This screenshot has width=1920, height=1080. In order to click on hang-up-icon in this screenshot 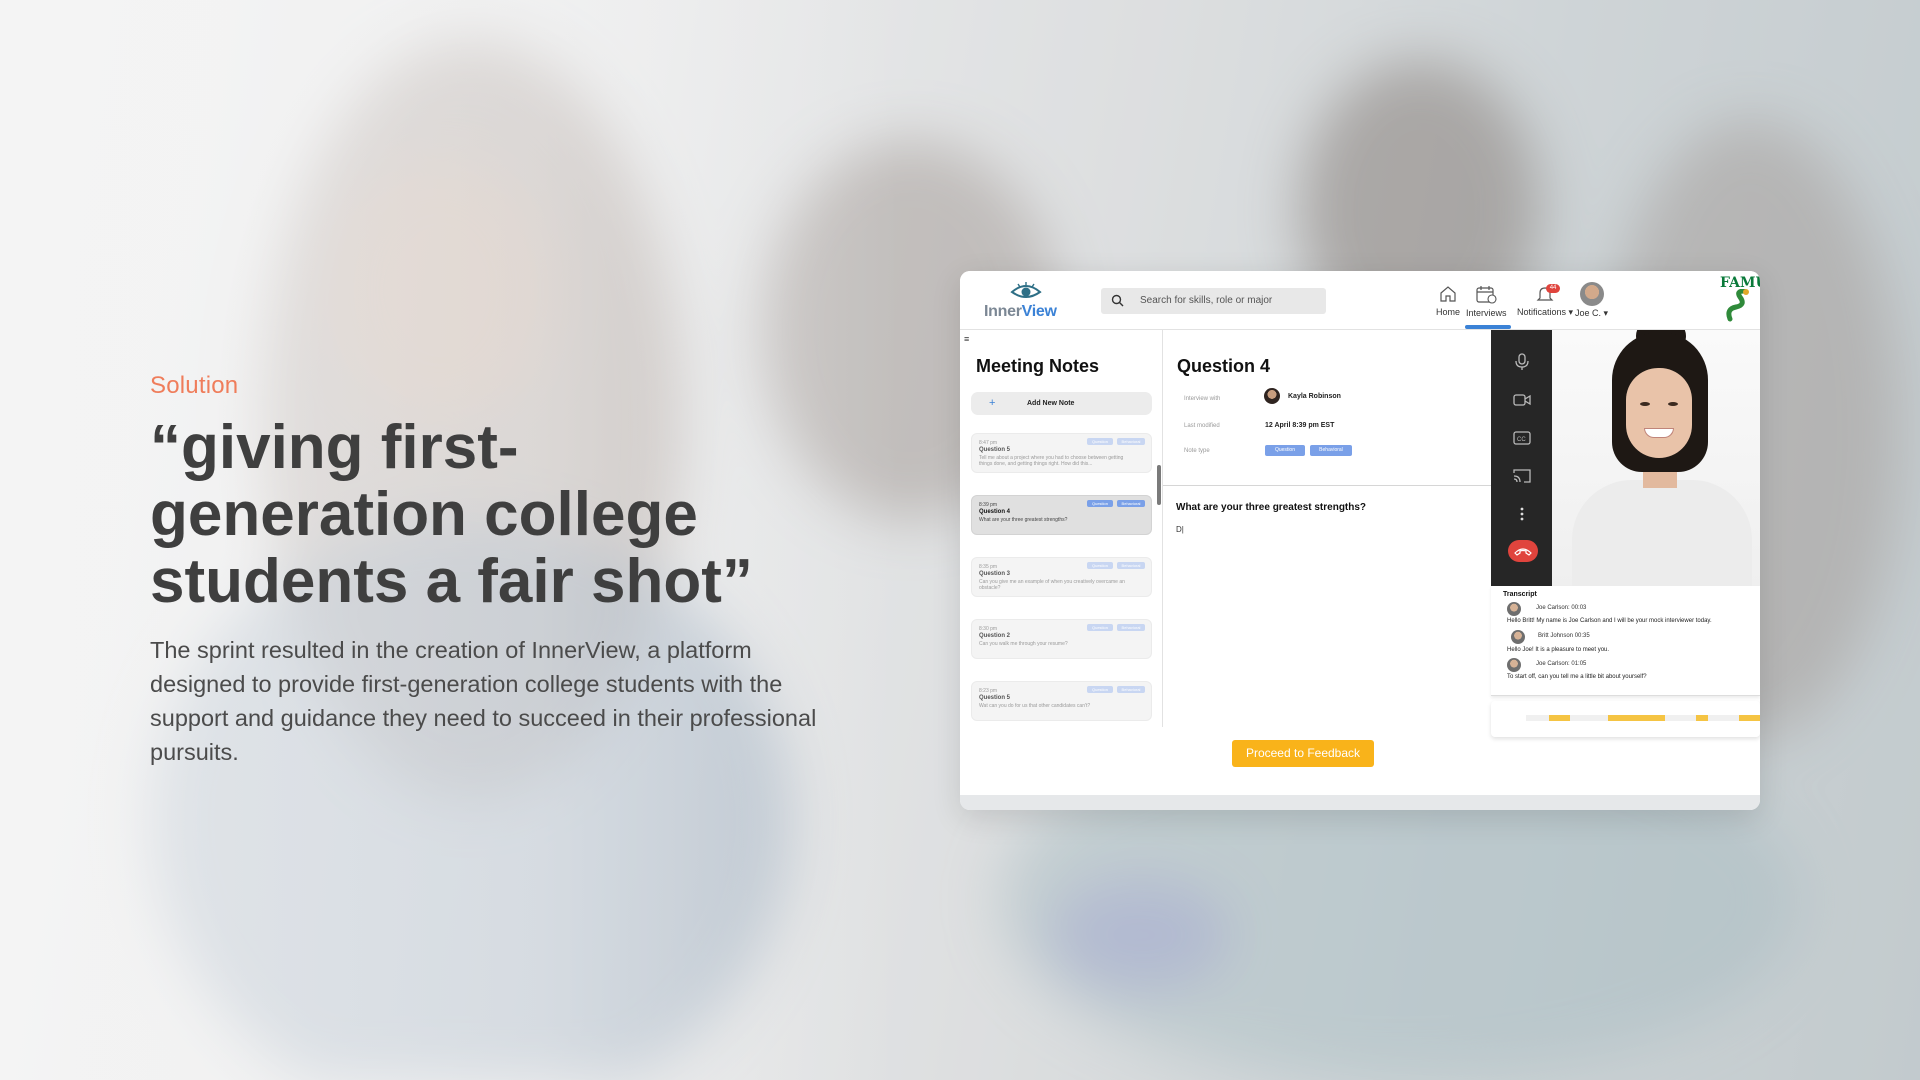, I will do `click(1523, 552)`.